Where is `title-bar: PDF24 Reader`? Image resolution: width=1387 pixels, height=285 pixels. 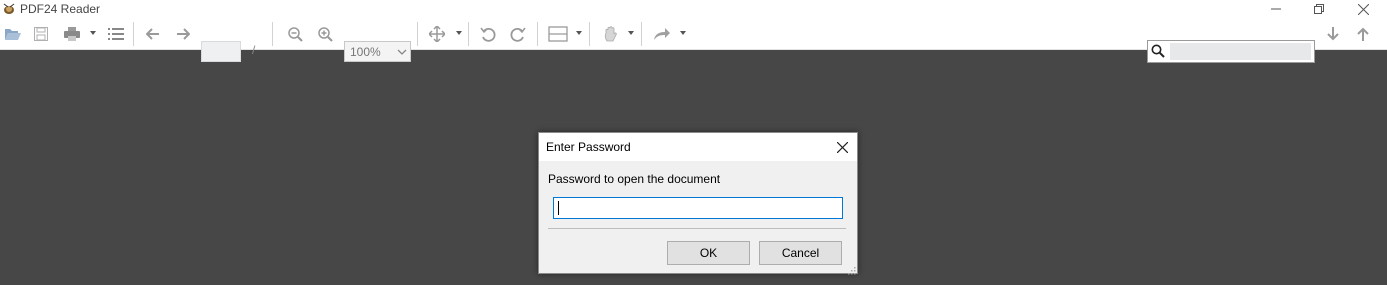
title-bar: PDF24 Reader is located at coordinates (693, 9).